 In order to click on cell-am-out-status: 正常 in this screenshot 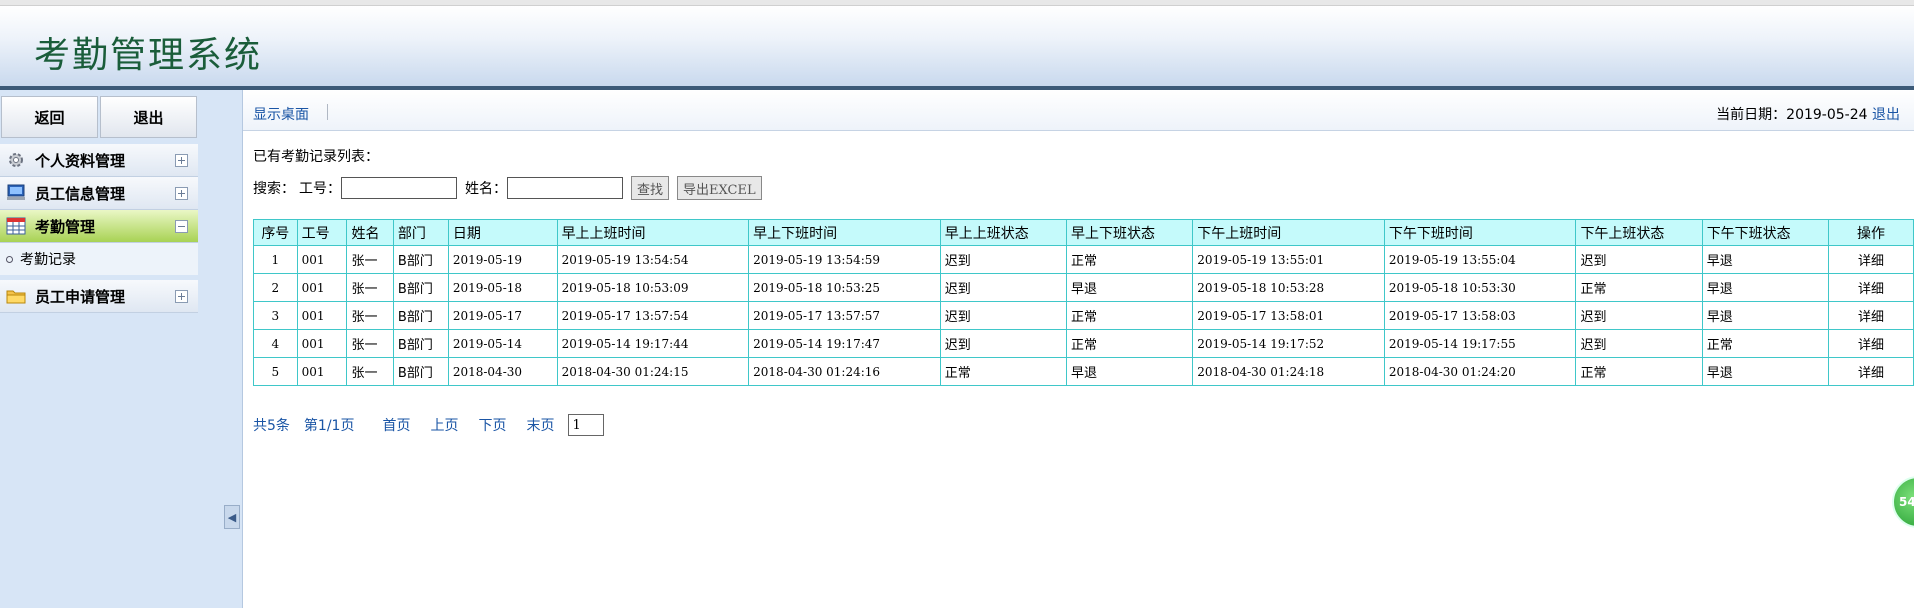, I will do `click(1129, 259)`.